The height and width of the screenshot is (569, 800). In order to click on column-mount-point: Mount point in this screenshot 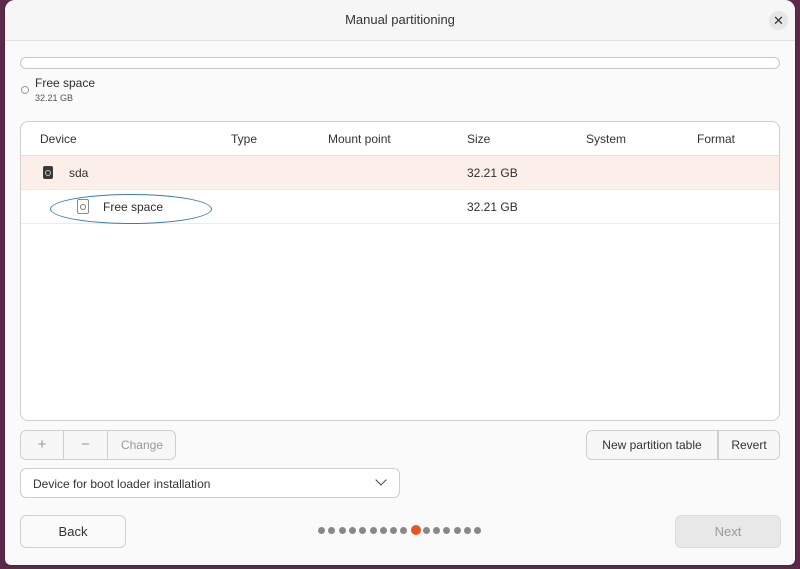, I will do `click(359, 139)`.